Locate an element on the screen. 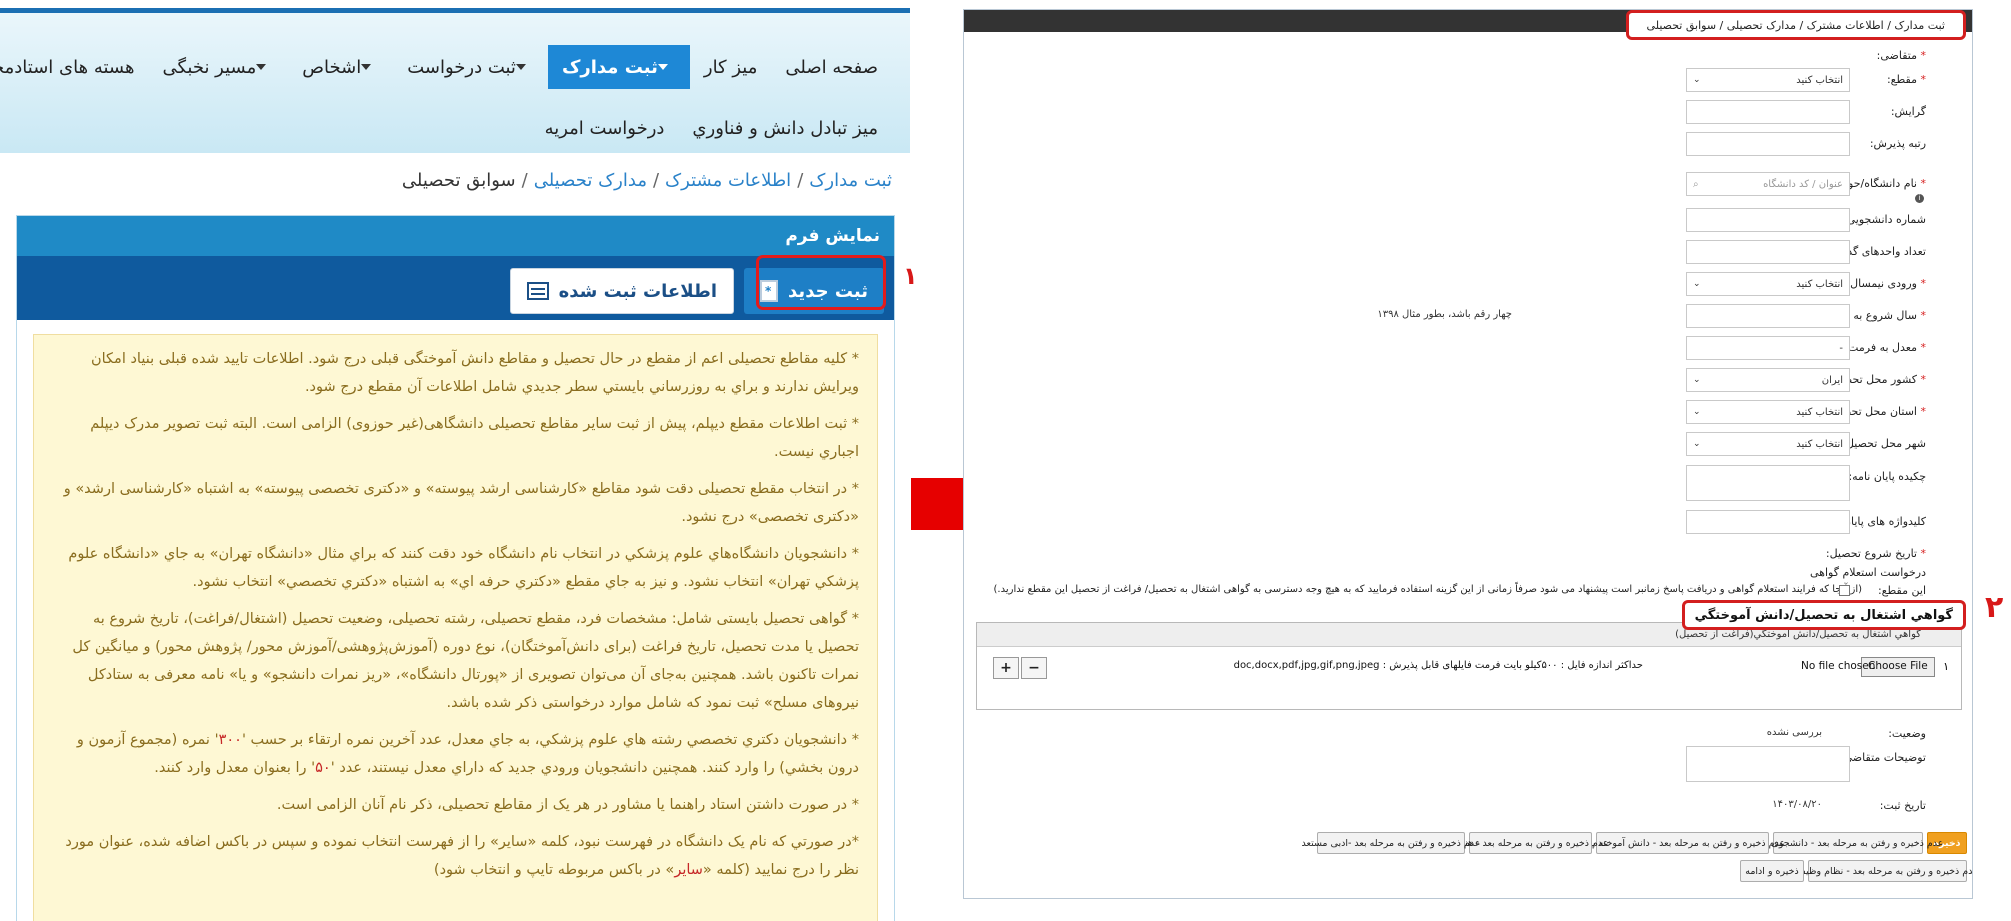 This screenshot has width=2011, height=921. breadcrumb-education-documents: مدارک تحصیلی is located at coordinates (590, 180).